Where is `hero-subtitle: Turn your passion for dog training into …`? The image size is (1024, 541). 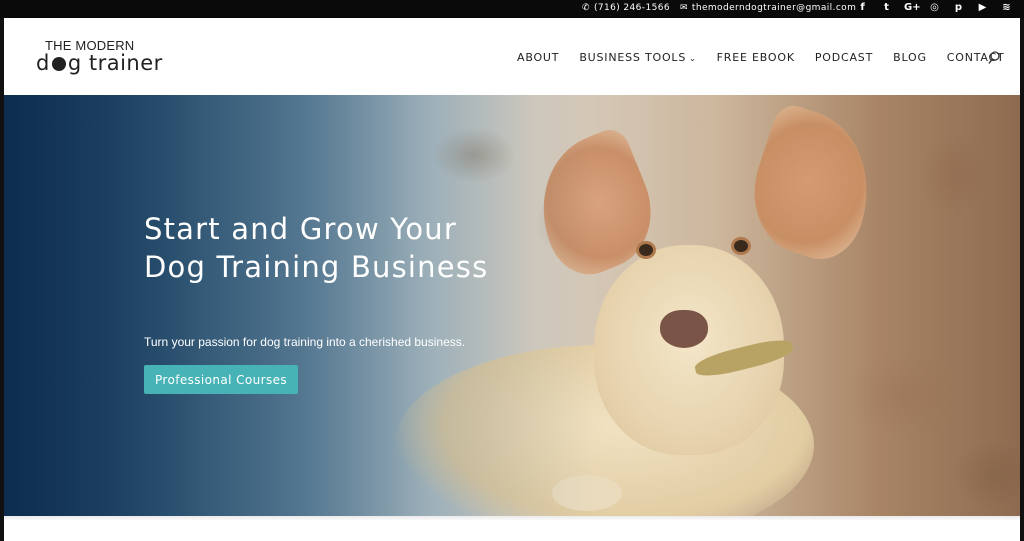 hero-subtitle: Turn your passion for dog training into … is located at coordinates (305, 342).